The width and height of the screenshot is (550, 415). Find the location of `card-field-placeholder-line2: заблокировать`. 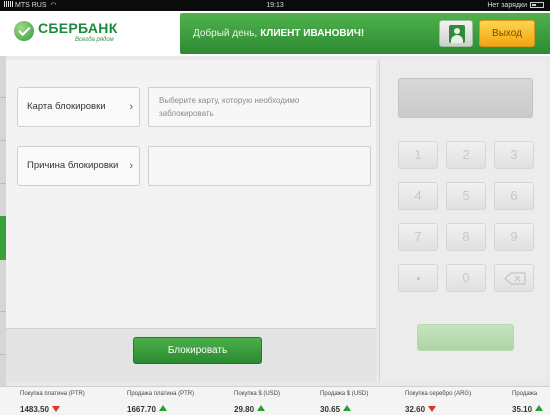

card-field-placeholder-line2: заблокировать is located at coordinates (186, 113).